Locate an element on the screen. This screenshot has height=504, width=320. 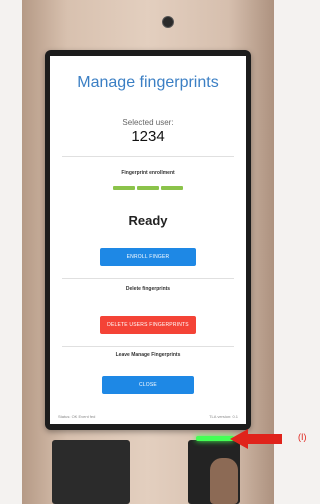
delete-section-label: Delete fingerprints is located at coordinates (148, 289).